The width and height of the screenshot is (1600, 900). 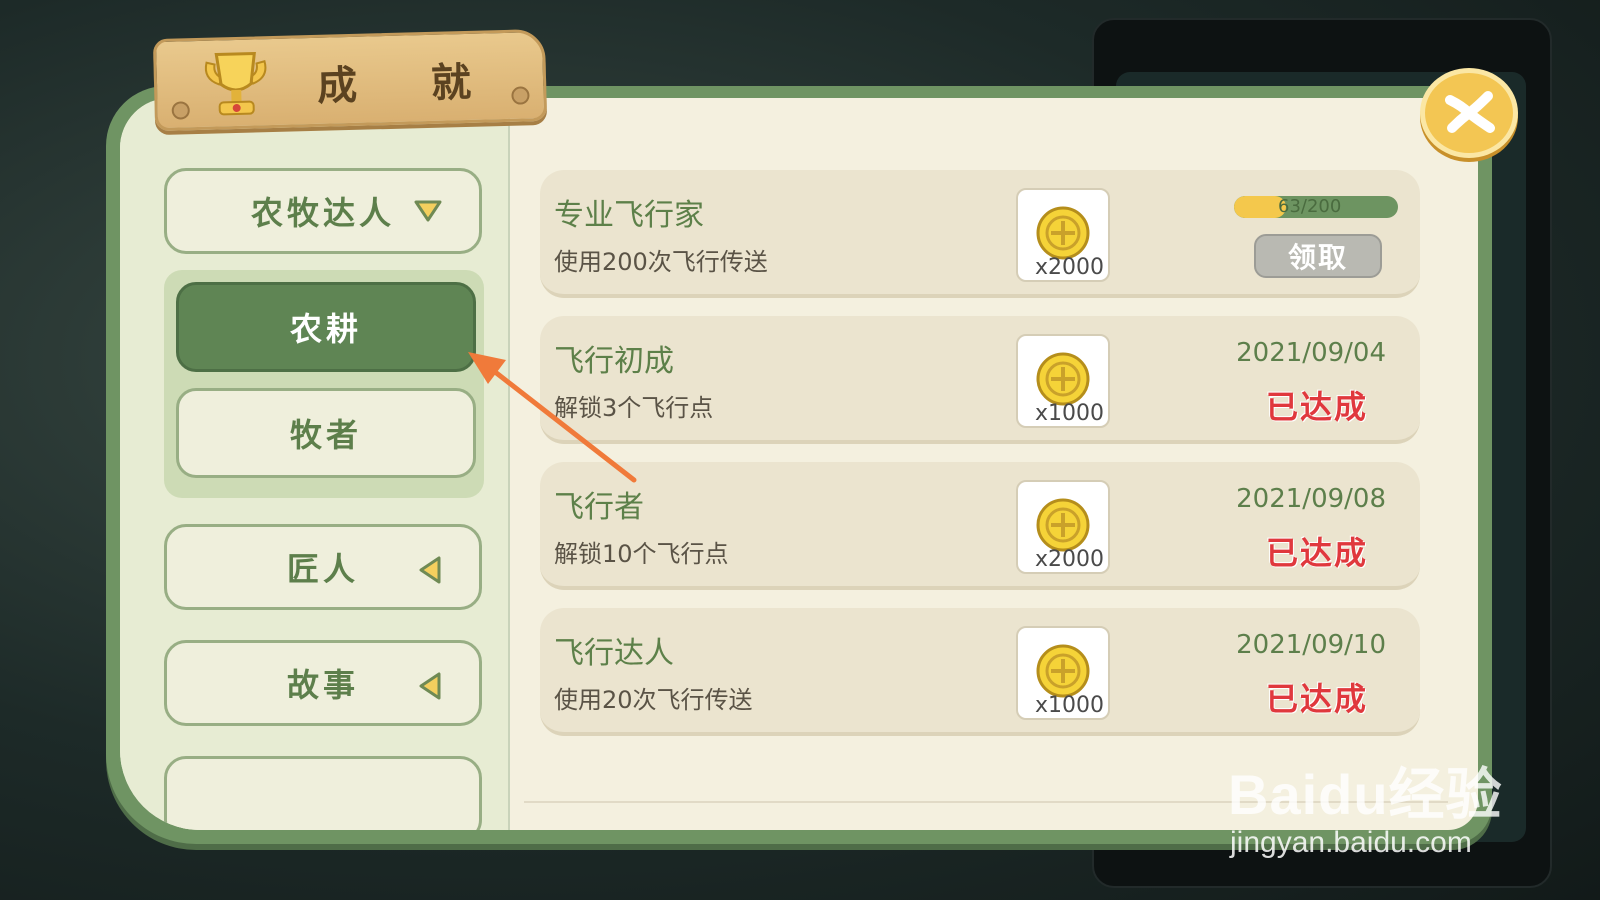 What do you see at coordinates (634, 408) in the screenshot?
I see `achievement-desc: 解锁3个飞行点` at bounding box center [634, 408].